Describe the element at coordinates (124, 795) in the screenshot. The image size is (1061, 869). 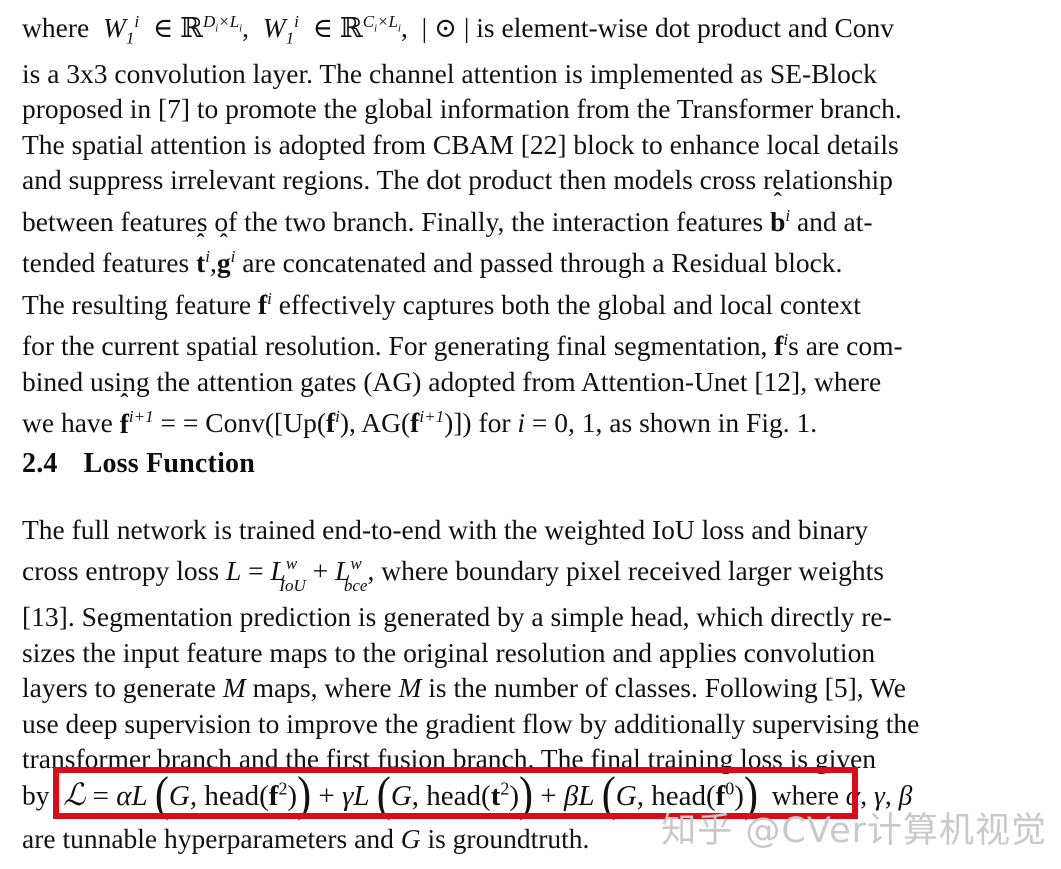
I see `alpha-symbol: α` at that location.